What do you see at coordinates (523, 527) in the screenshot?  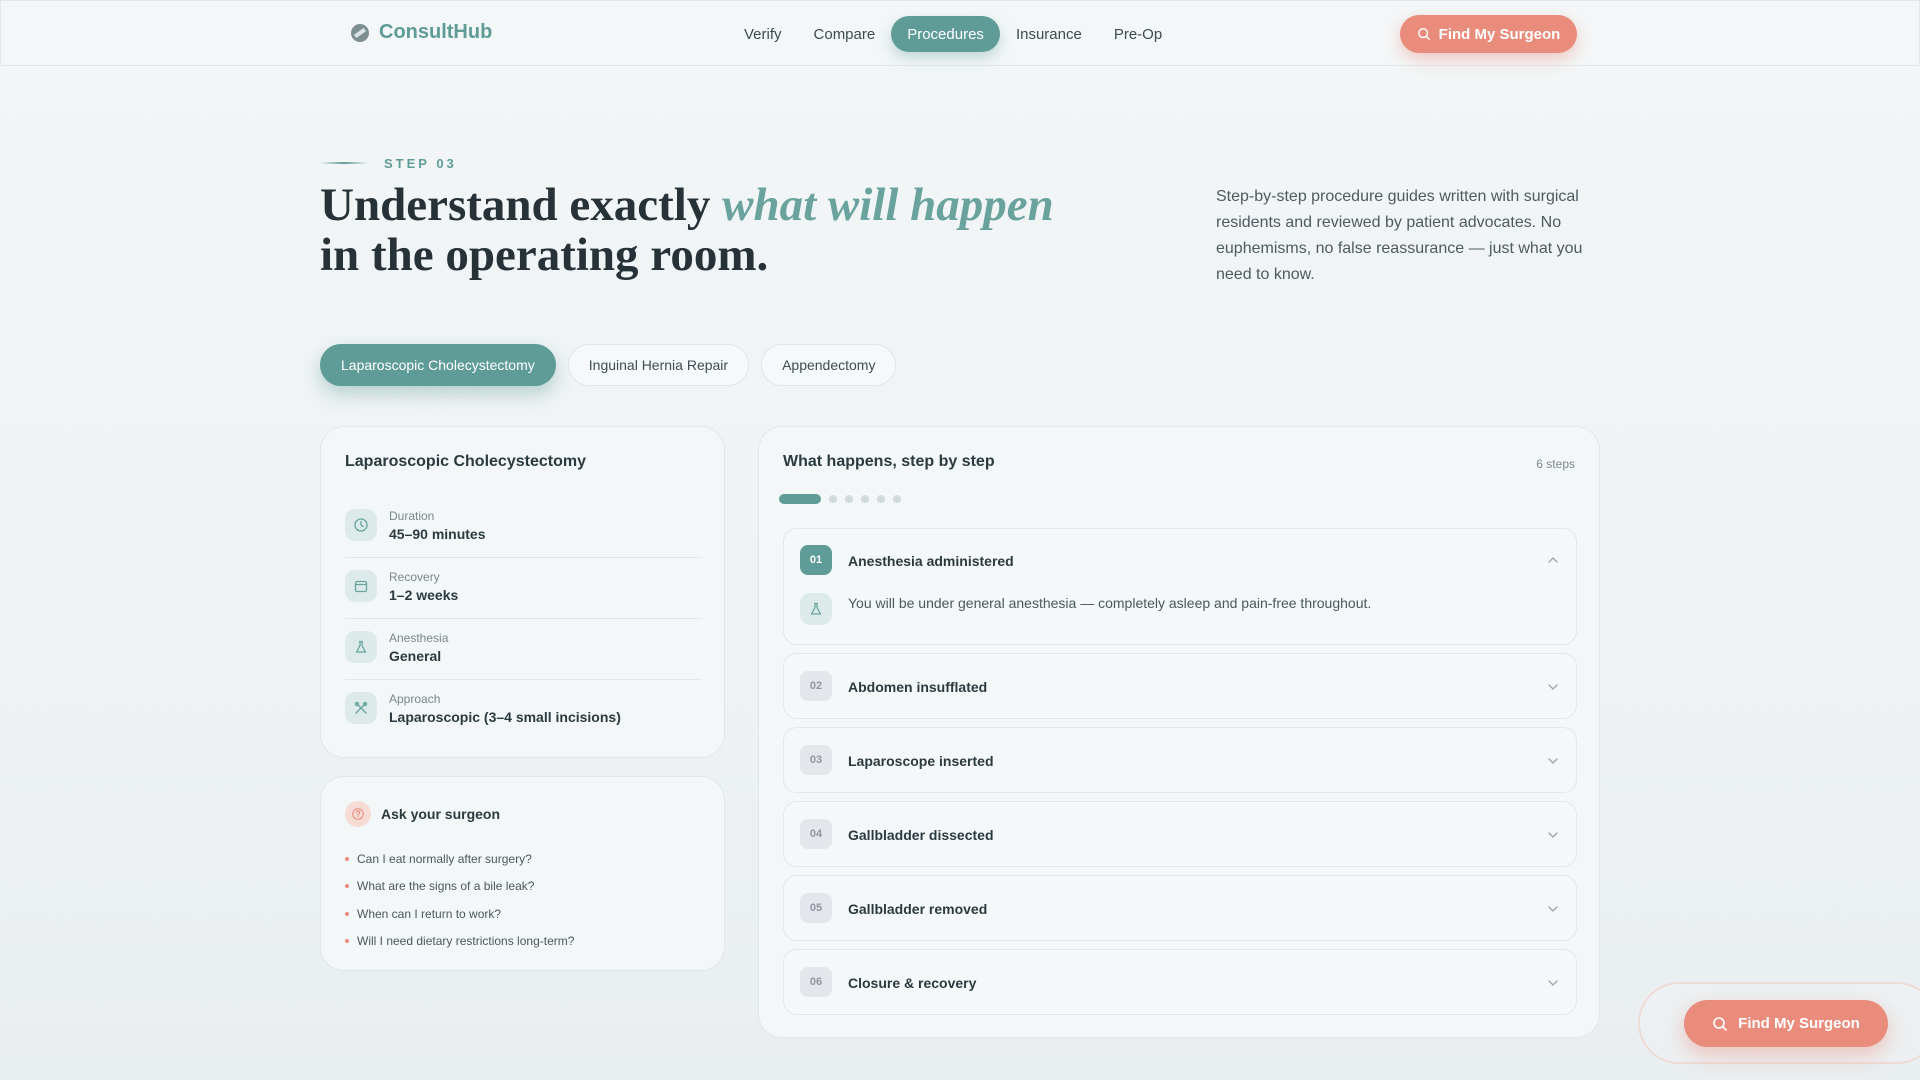 I see `fact-duration: Duration 45–90 minutes` at bounding box center [523, 527].